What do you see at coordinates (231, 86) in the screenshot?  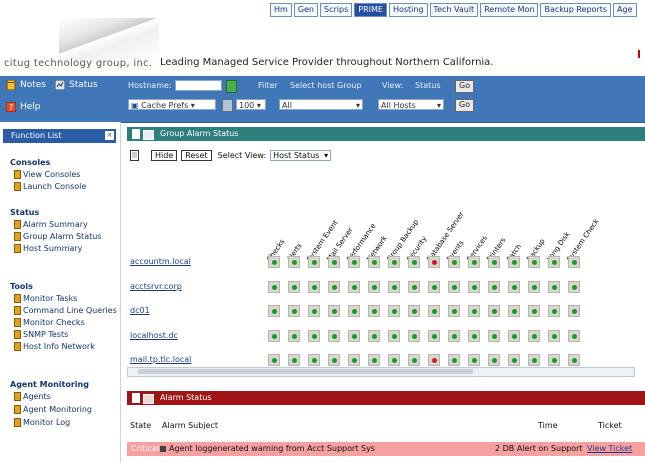 I see `hostname-go-button` at bounding box center [231, 86].